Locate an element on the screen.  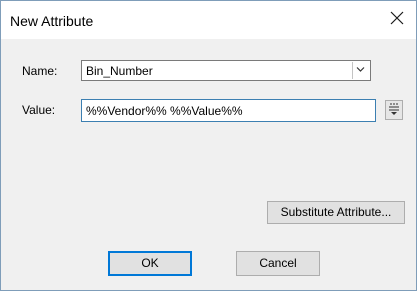
title-bar: New Attribute is located at coordinates (208, 20).